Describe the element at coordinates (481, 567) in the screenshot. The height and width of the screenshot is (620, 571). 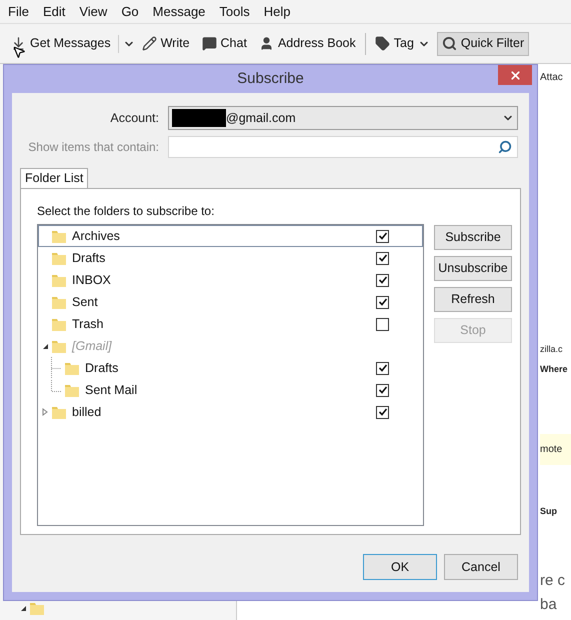
I see `dialog-button: Cancel` at that location.